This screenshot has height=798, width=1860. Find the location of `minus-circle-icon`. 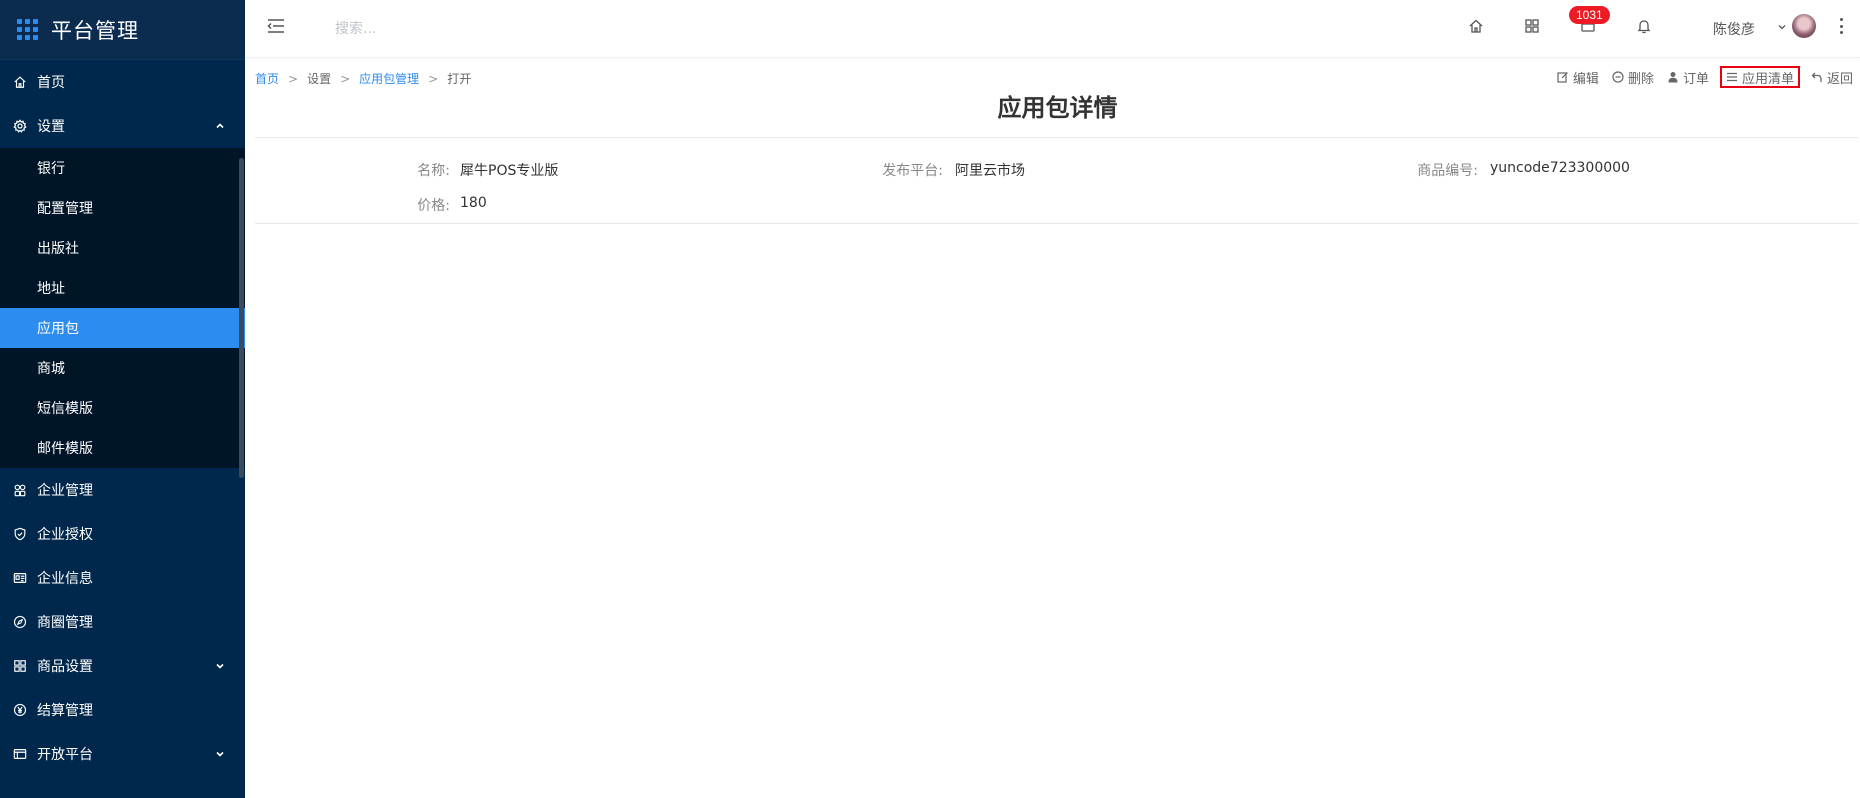

minus-circle-icon is located at coordinates (1618, 77).